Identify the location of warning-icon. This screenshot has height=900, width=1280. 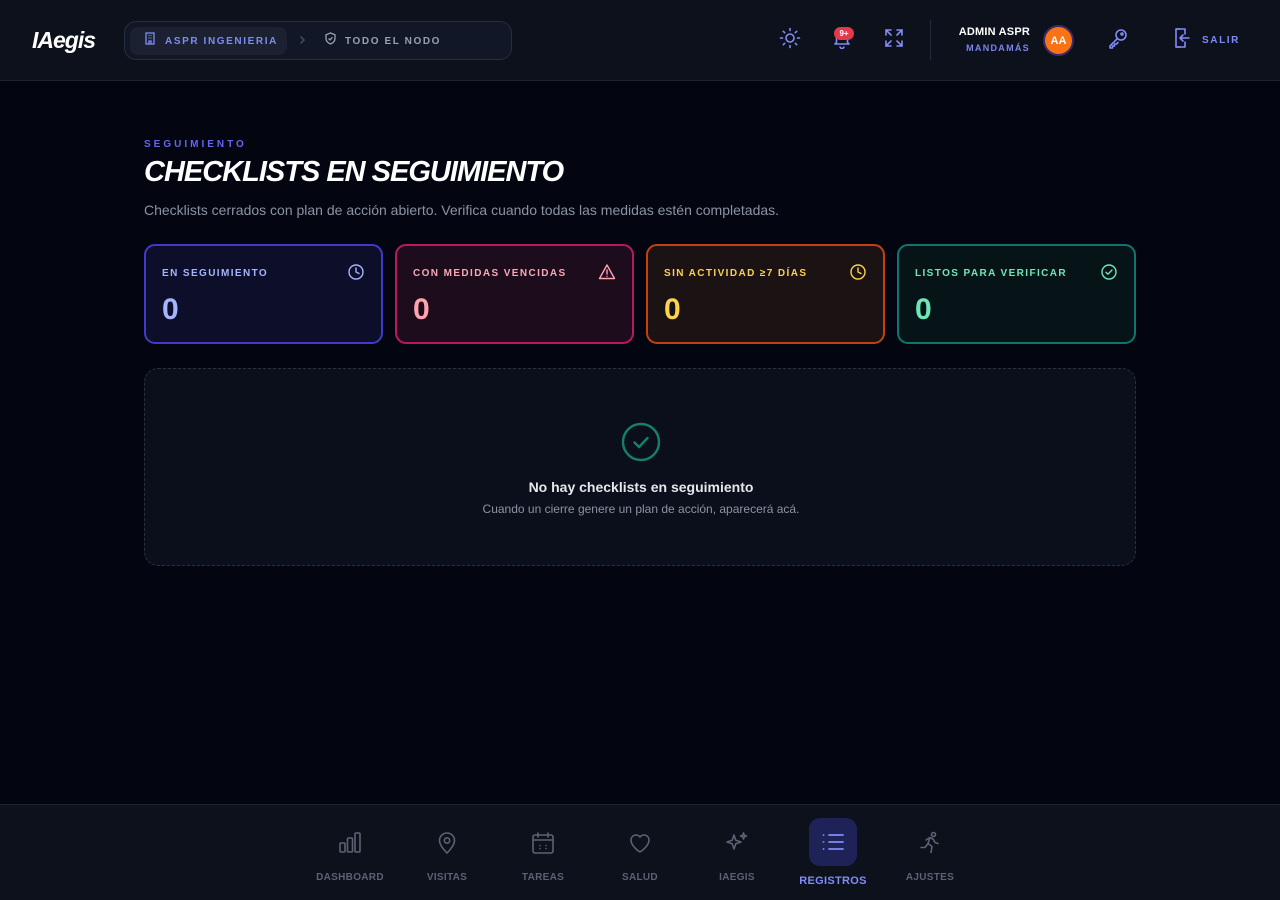
(607, 272).